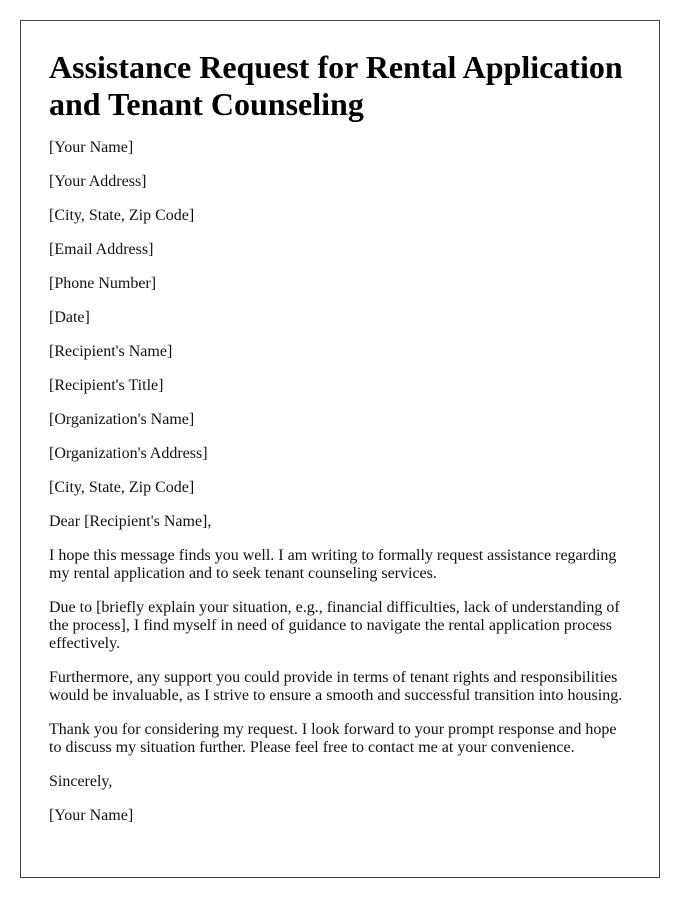  I want to click on closing: Sincerely,, so click(81, 781).